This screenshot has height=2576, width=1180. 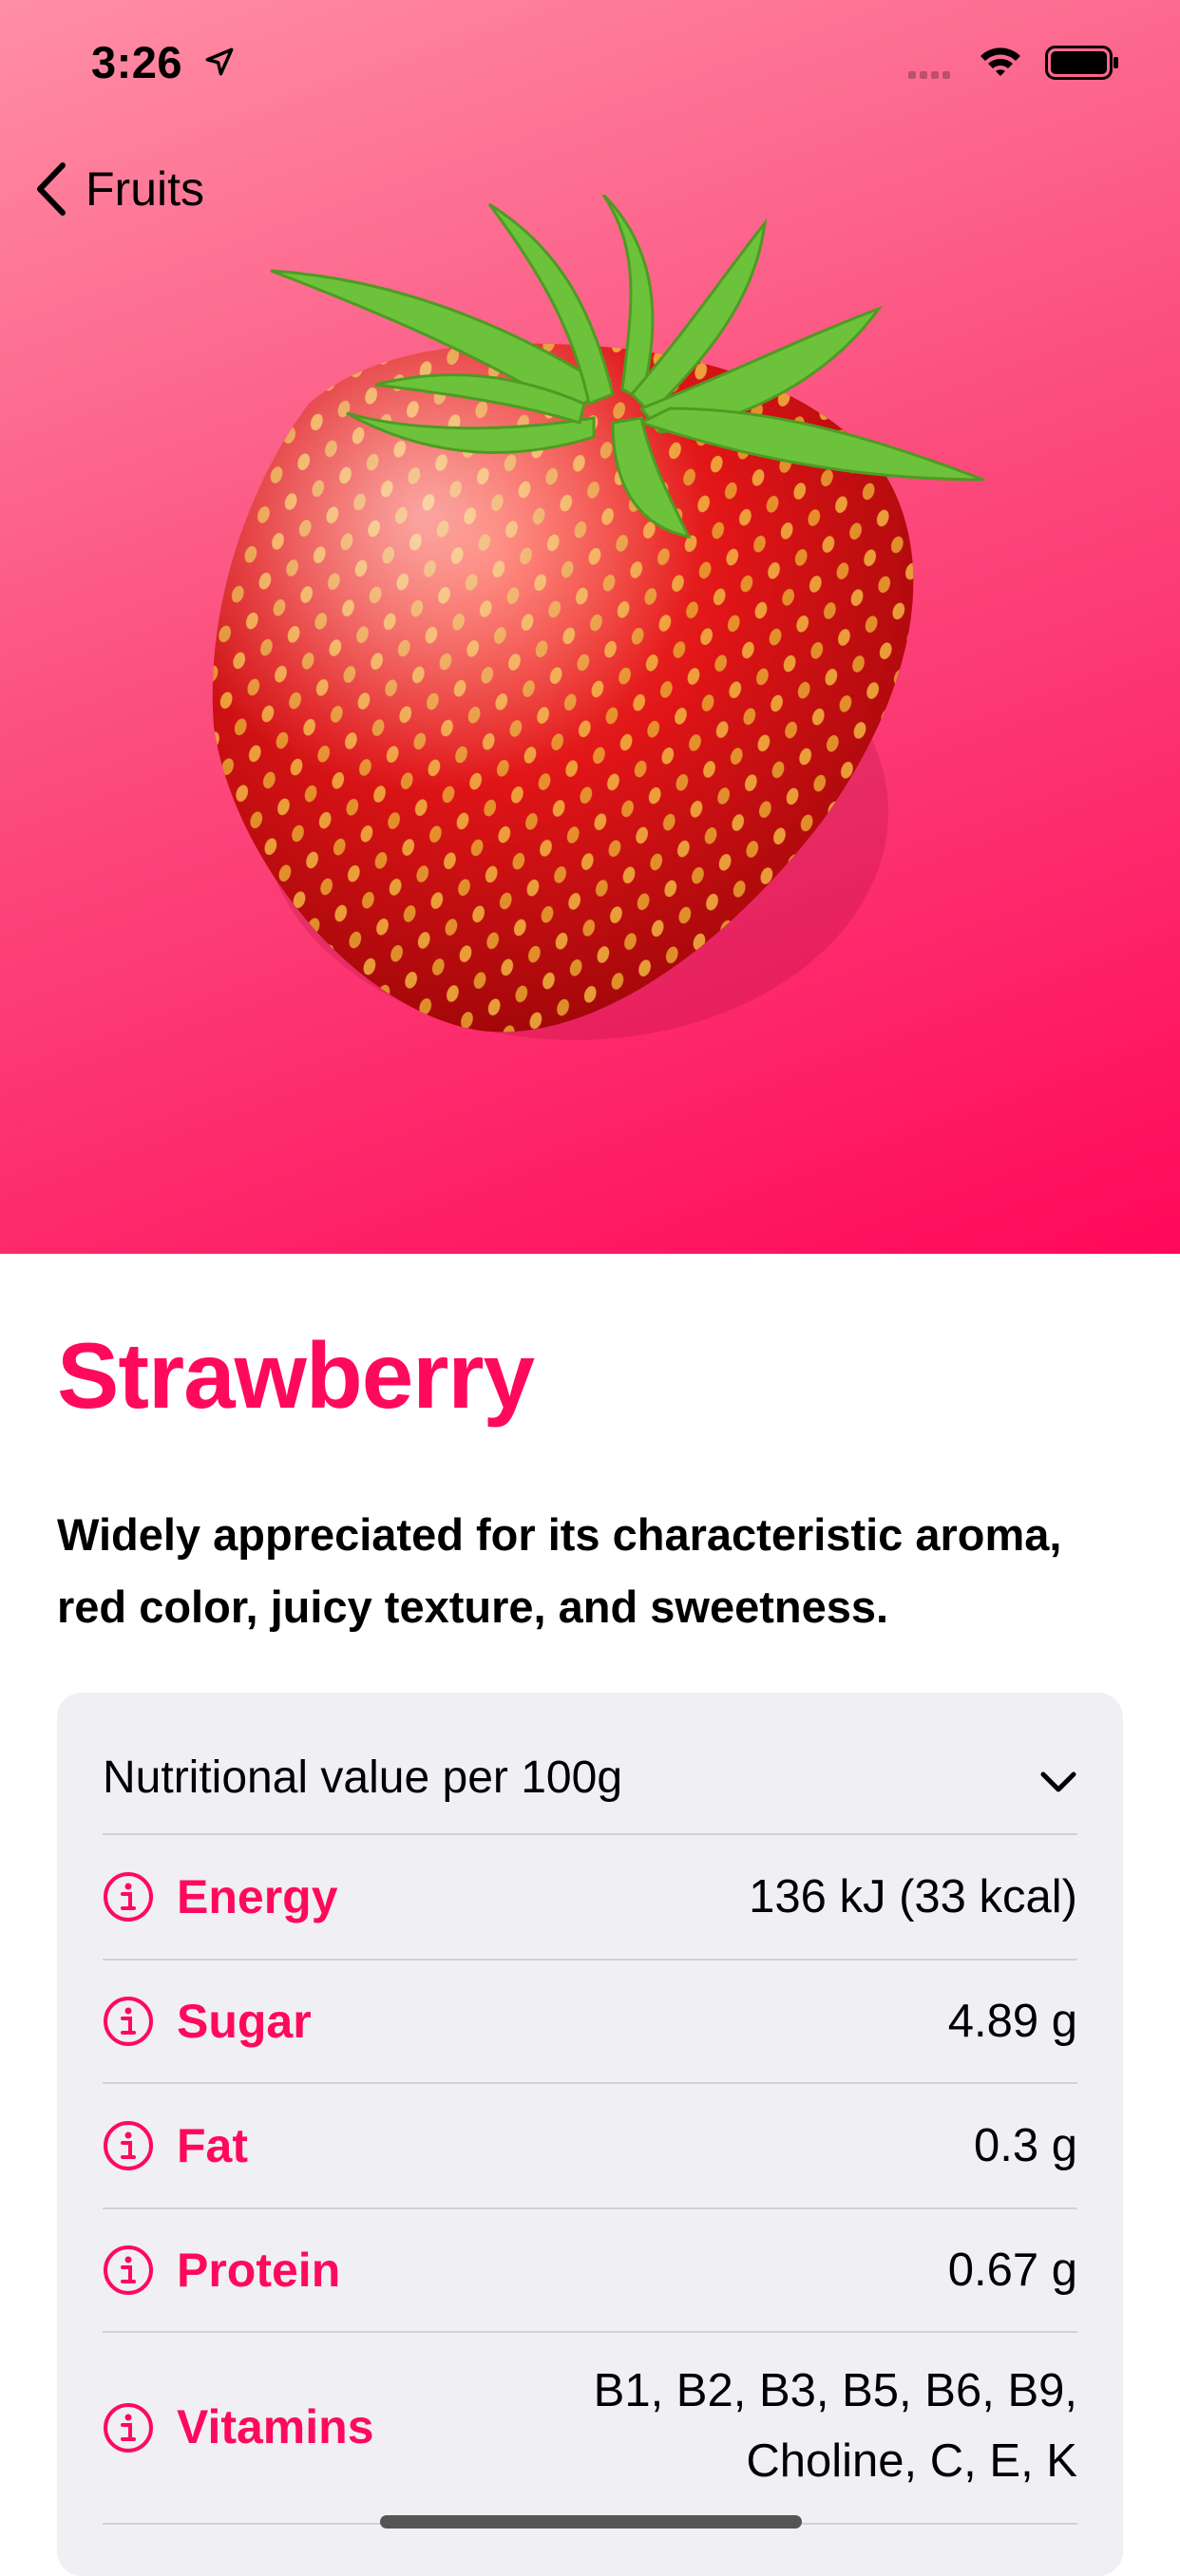 What do you see at coordinates (137, 62) in the screenshot?
I see `status-time: 3:26` at bounding box center [137, 62].